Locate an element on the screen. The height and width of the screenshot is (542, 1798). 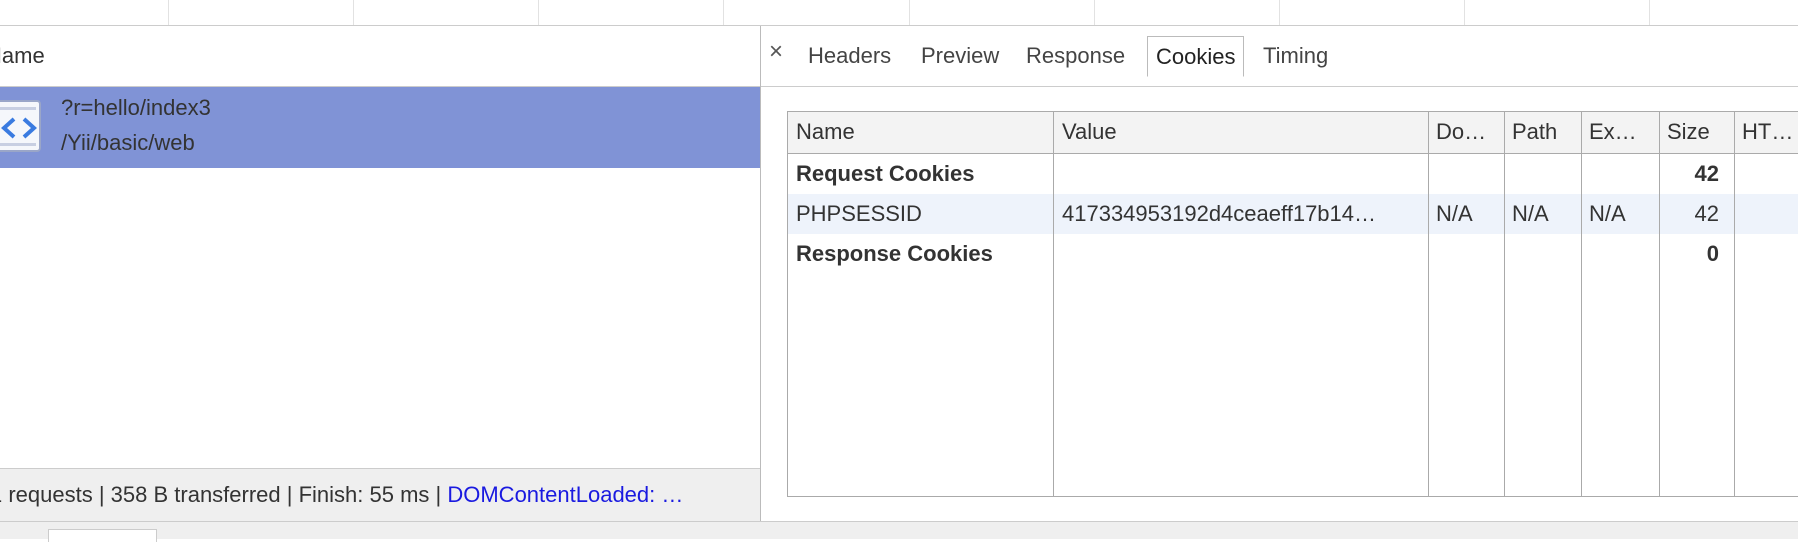
column-header-path: Path is located at coordinates (1543, 132).